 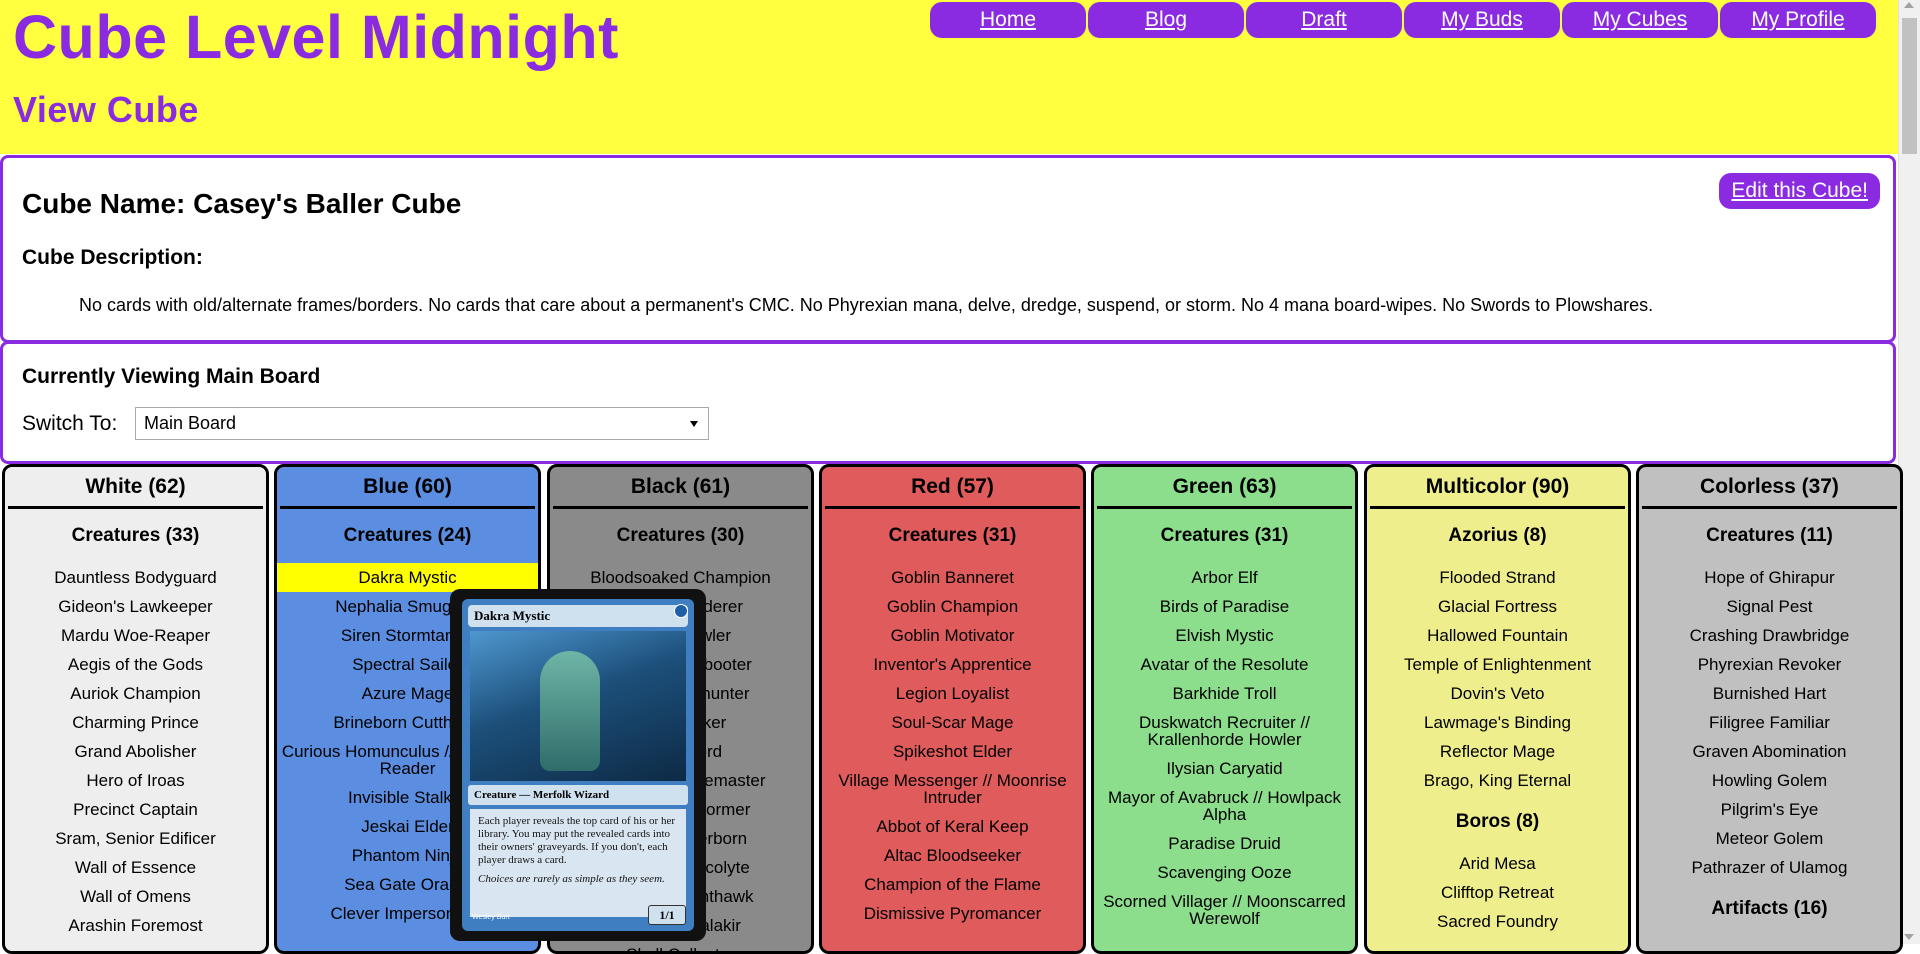 I want to click on card-link: Village Messenger // Moonrise Intruder, so click(x=952, y=789).